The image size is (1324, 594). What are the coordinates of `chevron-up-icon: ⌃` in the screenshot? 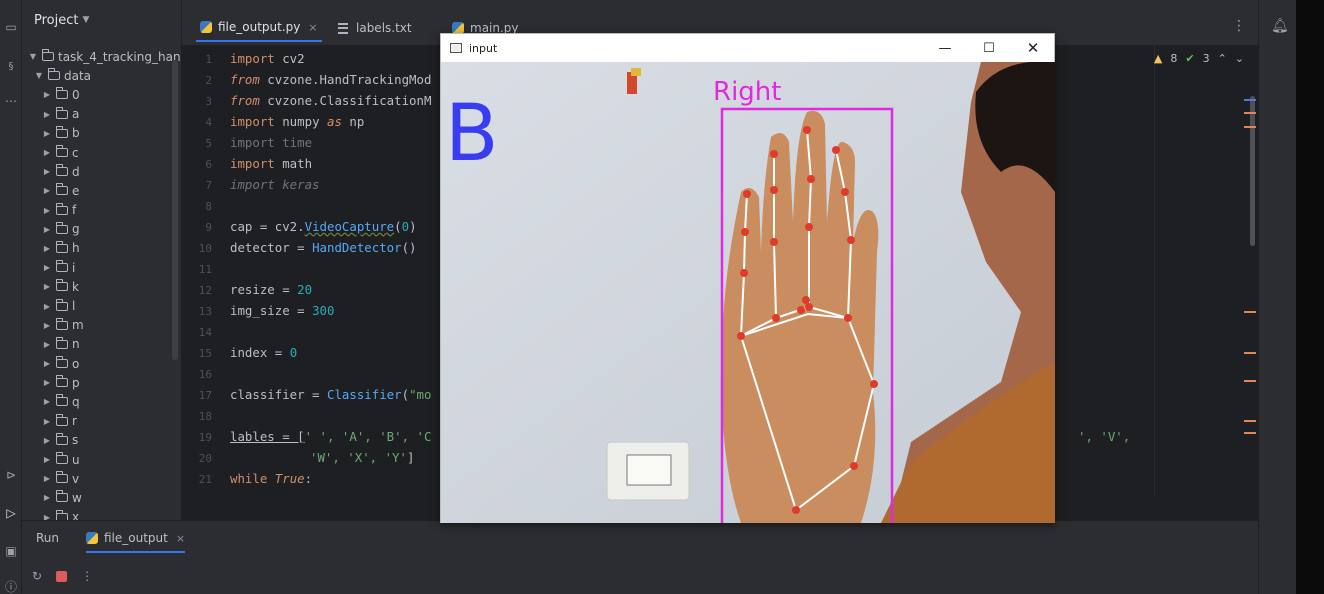 It's located at (1222, 58).